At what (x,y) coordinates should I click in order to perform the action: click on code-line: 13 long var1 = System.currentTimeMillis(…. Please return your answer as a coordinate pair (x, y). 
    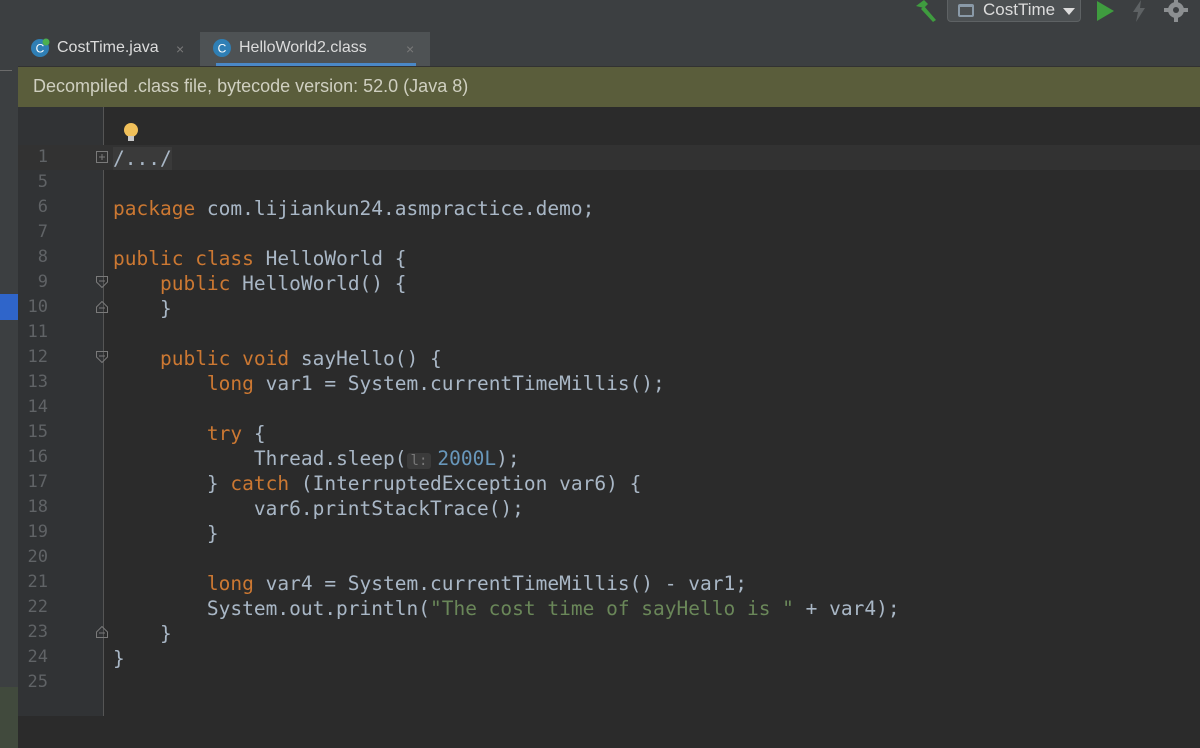
    Looking at the image, I should click on (609, 382).